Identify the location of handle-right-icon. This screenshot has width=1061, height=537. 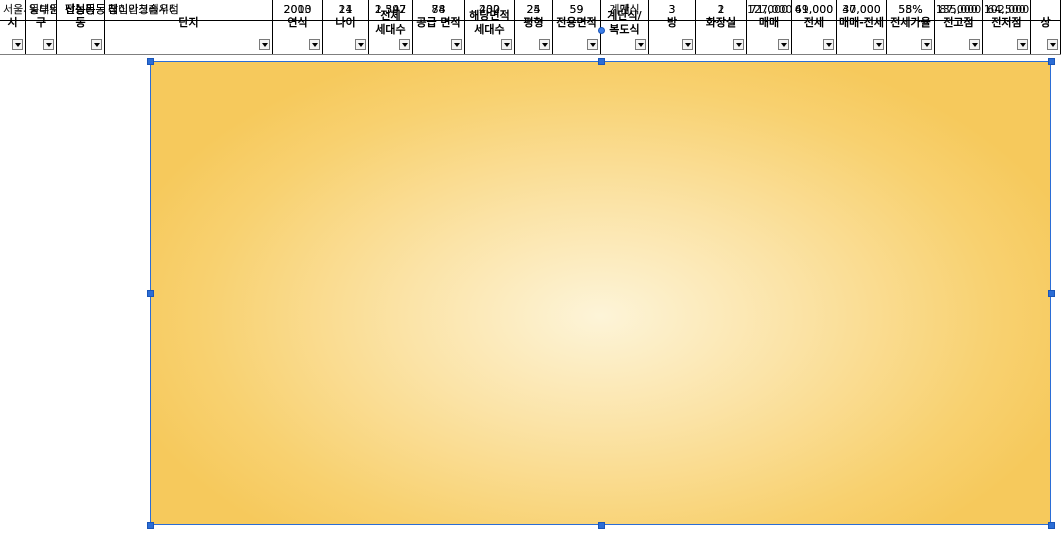
(1051, 293).